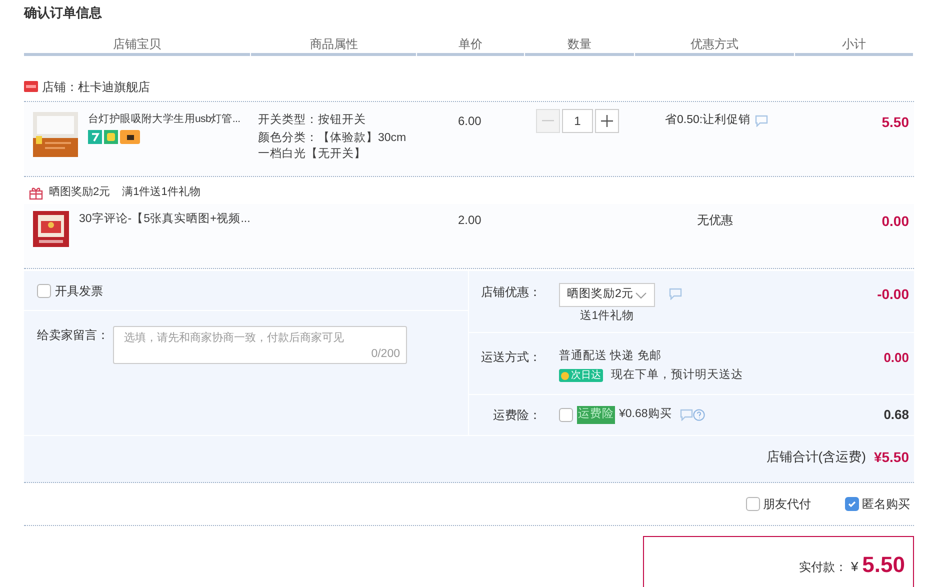 The height and width of the screenshot is (587, 930). I want to click on unit-price: 6.00, so click(470, 121).